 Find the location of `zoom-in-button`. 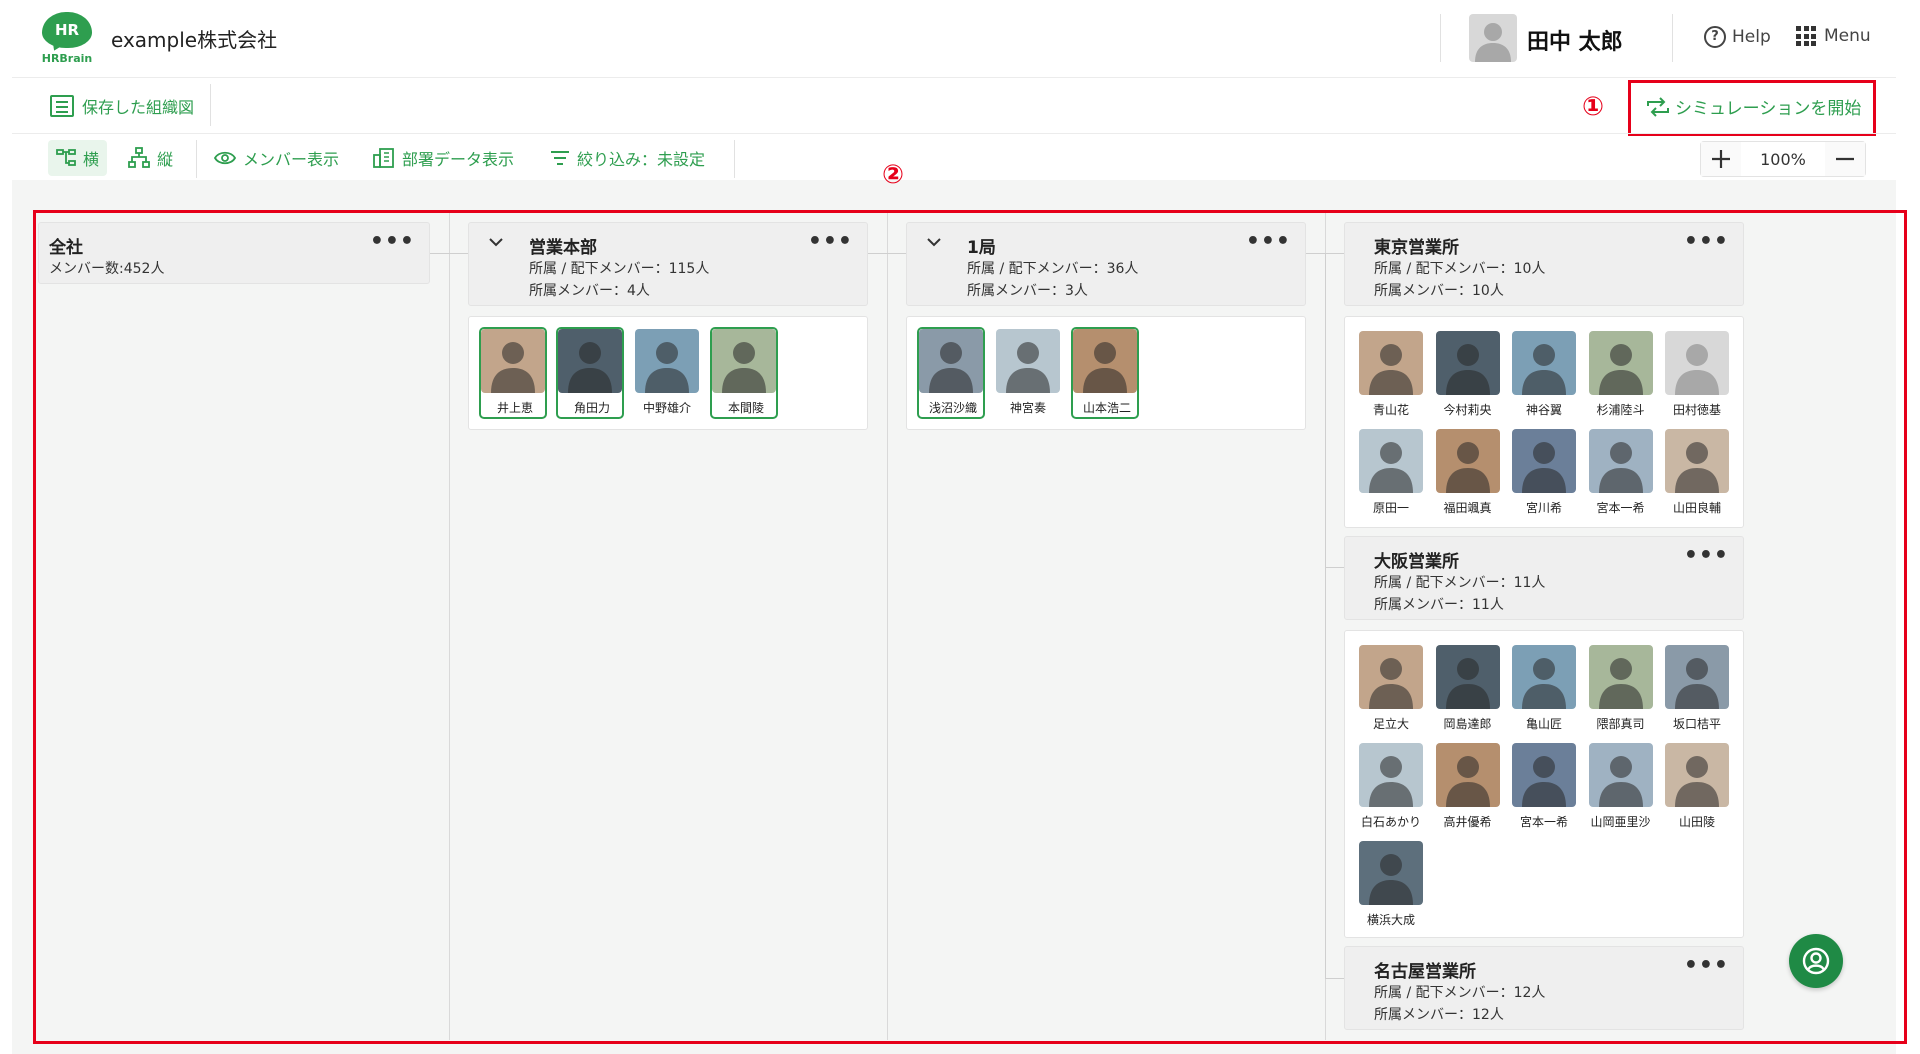

zoom-in-button is located at coordinates (1721, 159).